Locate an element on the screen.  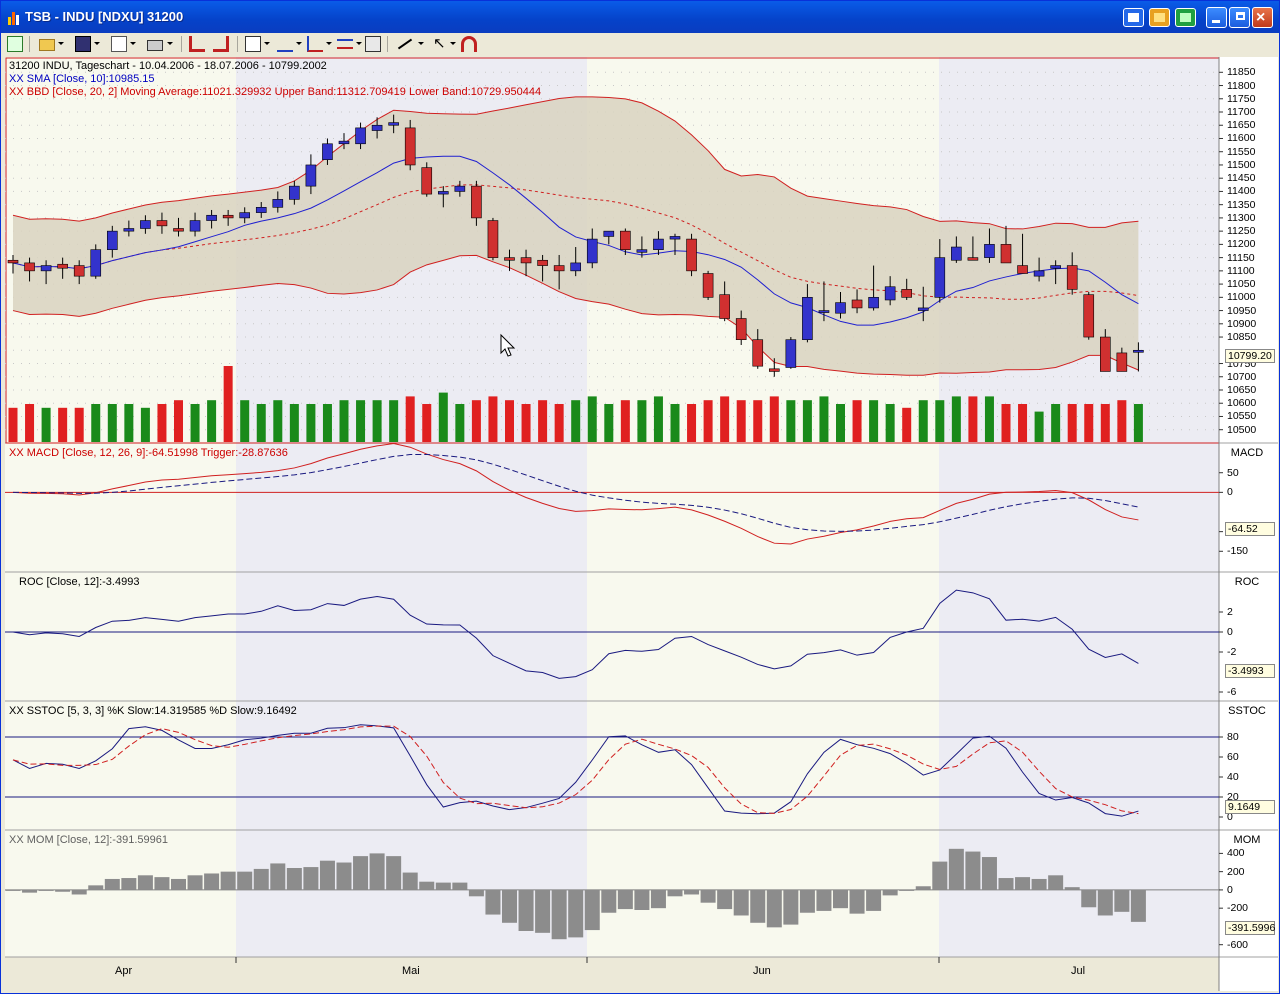
palette-icon is located at coordinates (1159, 17).